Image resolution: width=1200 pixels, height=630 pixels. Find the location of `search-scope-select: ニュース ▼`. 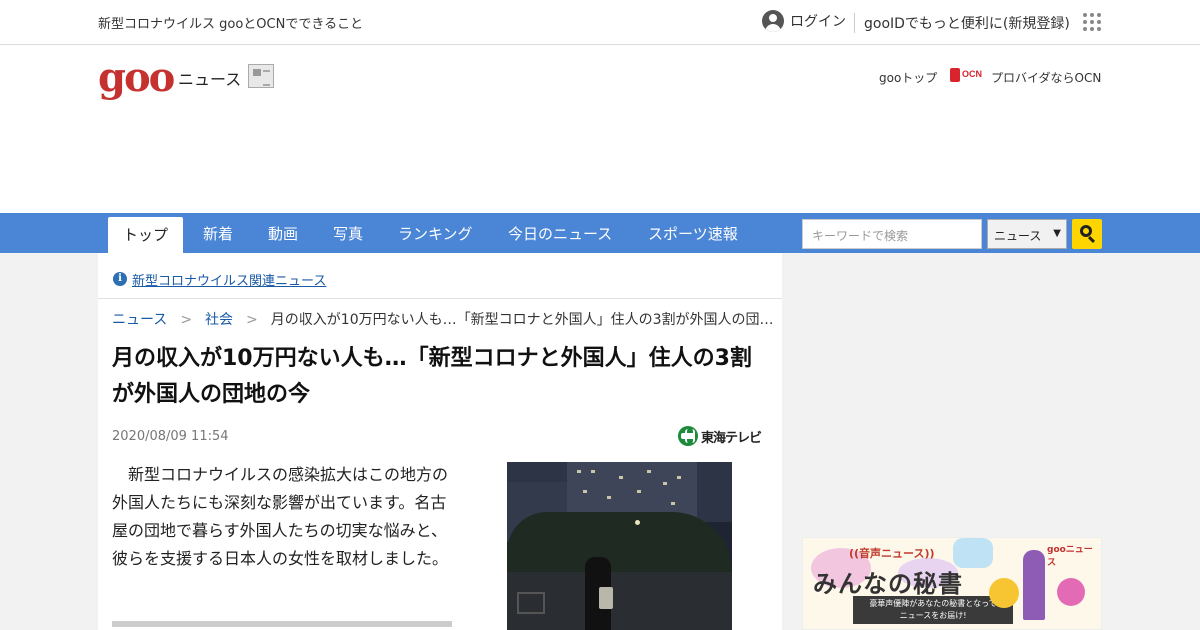

search-scope-select: ニュース ▼ is located at coordinates (1027, 234).